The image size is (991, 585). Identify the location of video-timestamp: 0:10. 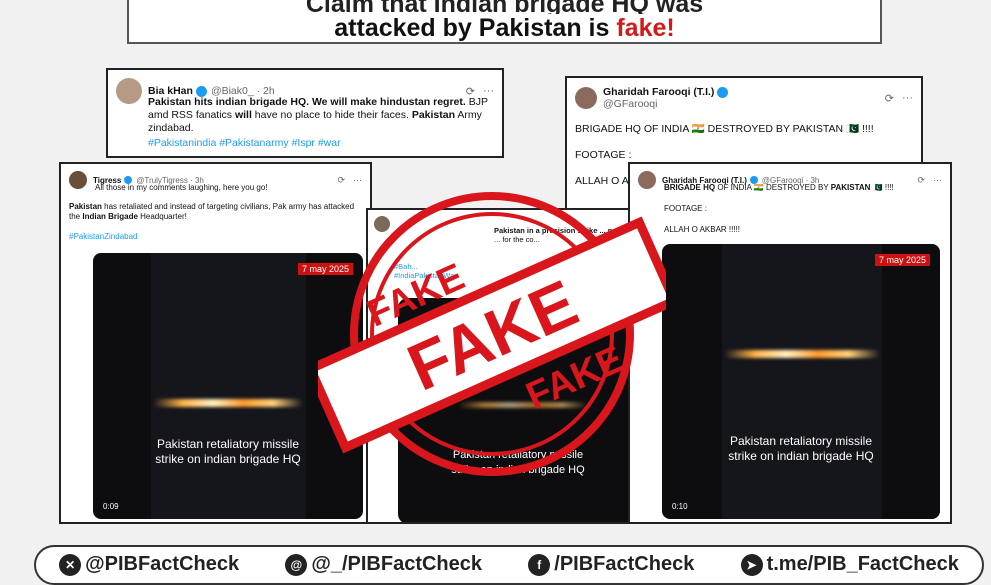
(680, 506).